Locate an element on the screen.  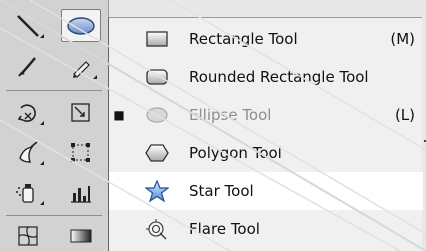
menu-item-rounded-rectangle-tool: Rounded Rectangle Tool is located at coordinates (266, 77).